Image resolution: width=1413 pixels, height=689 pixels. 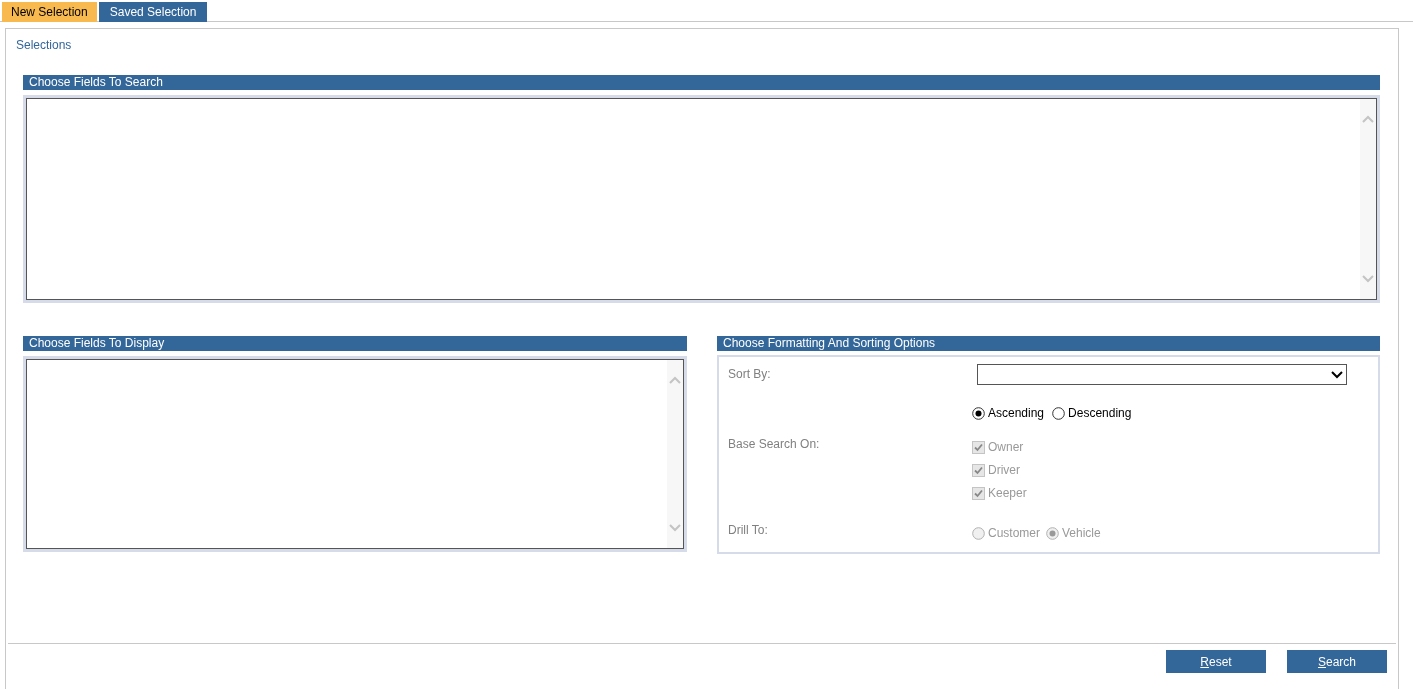 I want to click on field-label: Sort By:, so click(x=749, y=374).